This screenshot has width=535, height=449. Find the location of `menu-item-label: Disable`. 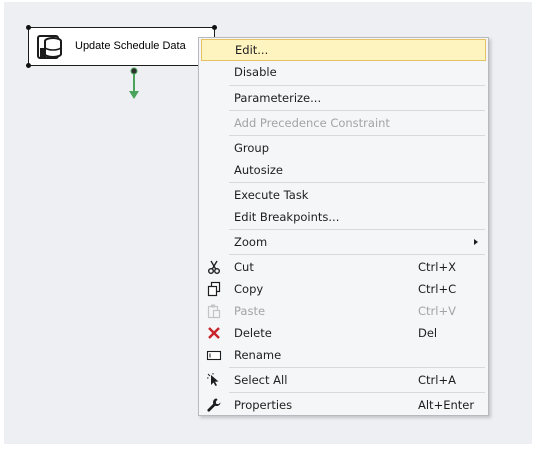

menu-item-label: Disable is located at coordinates (255, 72).